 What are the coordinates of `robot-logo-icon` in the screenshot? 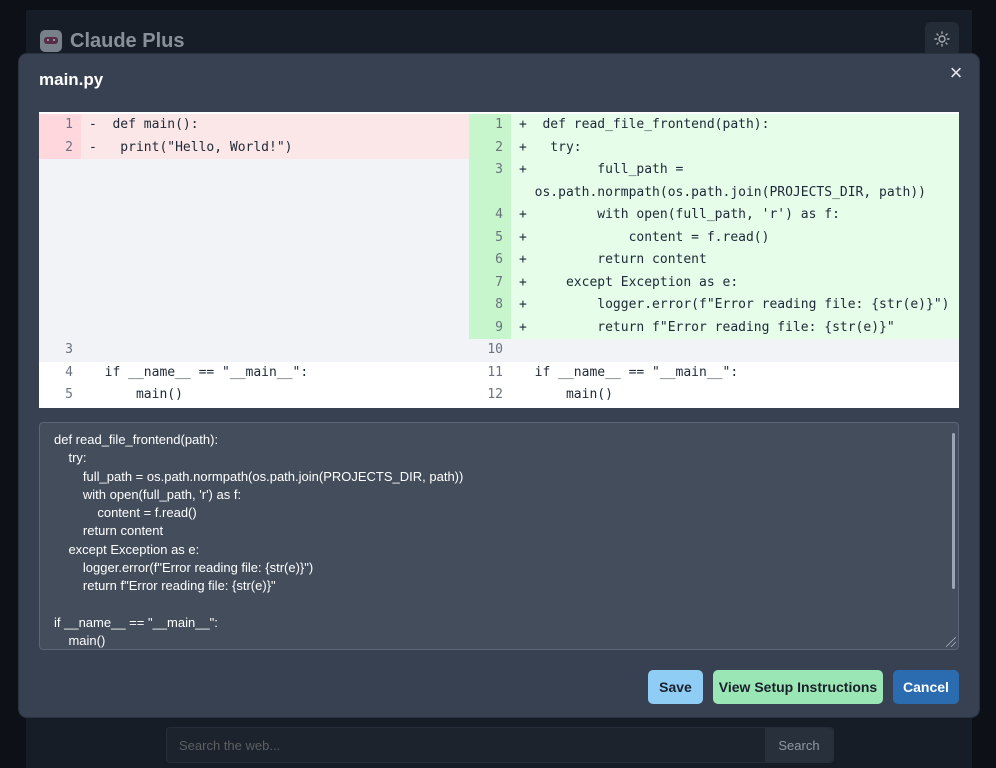 It's located at (51, 41).